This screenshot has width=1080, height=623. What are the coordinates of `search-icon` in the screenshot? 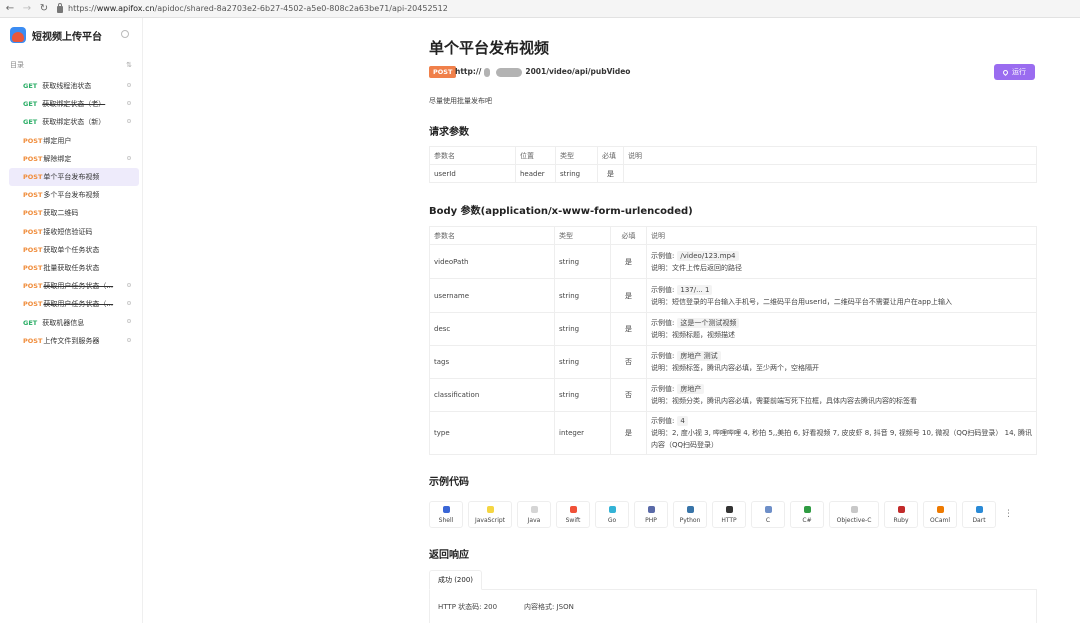 It's located at (125, 34).